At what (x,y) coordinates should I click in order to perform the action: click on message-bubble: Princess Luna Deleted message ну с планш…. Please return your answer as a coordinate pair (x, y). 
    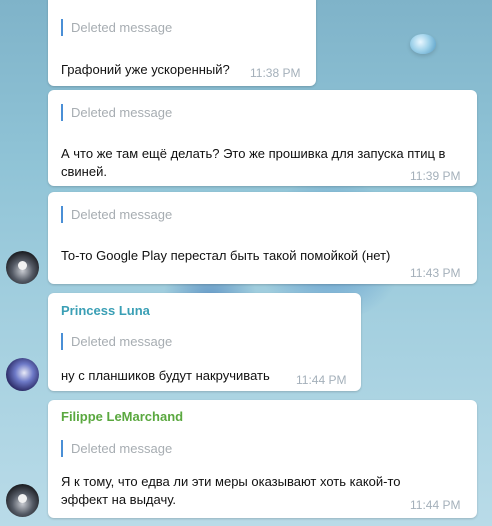
    Looking at the image, I should click on (204, 342).